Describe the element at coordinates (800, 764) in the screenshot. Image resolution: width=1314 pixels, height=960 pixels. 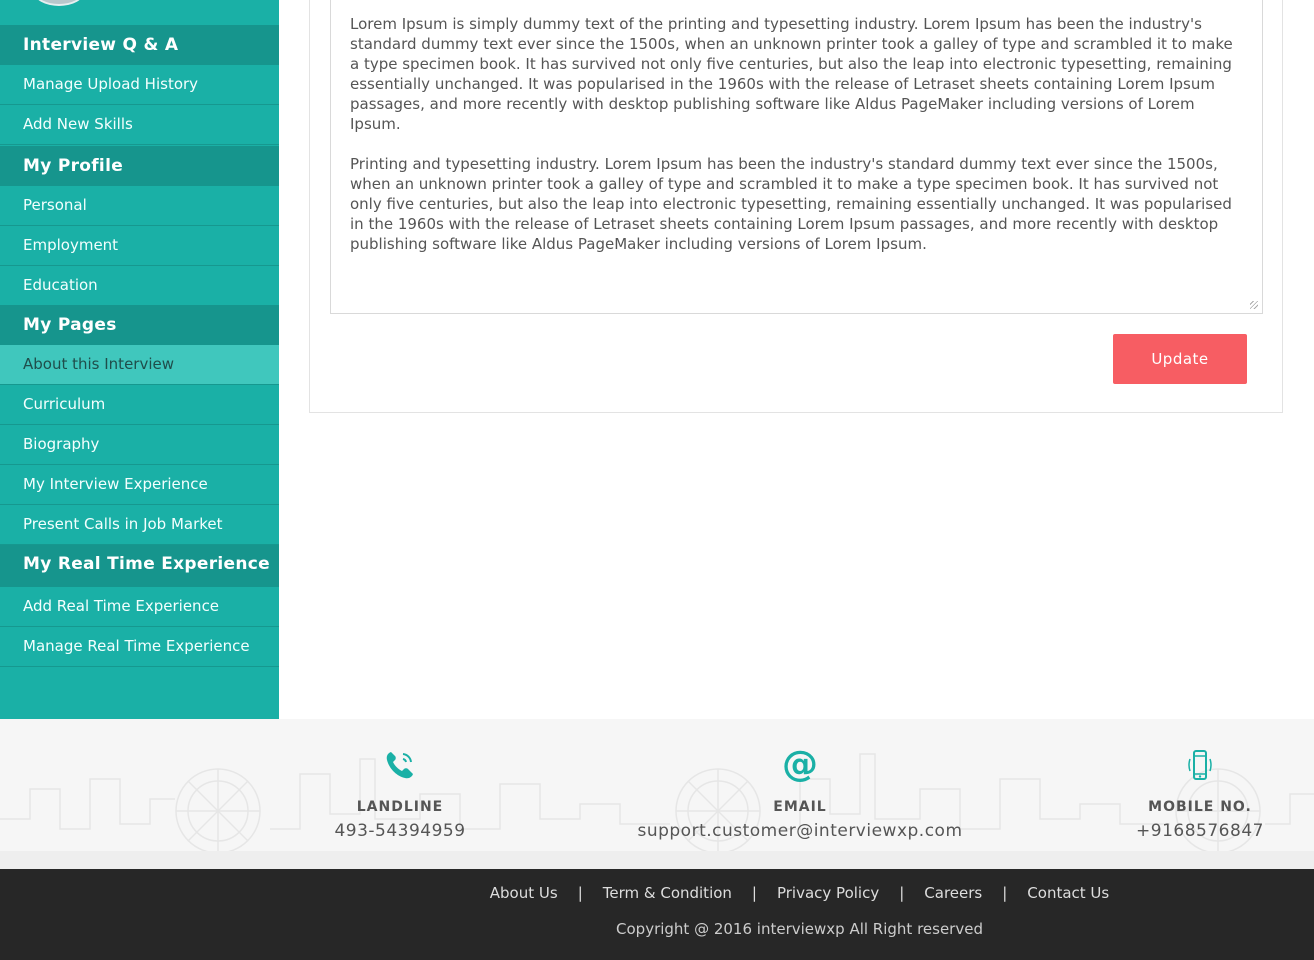
I see `at-icon: @` at that location.